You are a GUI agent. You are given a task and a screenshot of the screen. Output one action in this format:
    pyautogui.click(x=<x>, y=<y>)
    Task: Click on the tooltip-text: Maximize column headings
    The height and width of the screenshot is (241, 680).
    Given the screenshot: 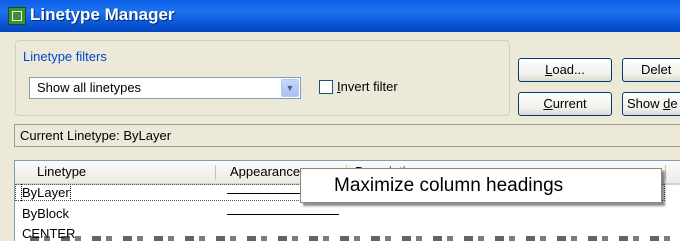 What is the action you would take?
    pyautogui.click(x=449, y=185)
    